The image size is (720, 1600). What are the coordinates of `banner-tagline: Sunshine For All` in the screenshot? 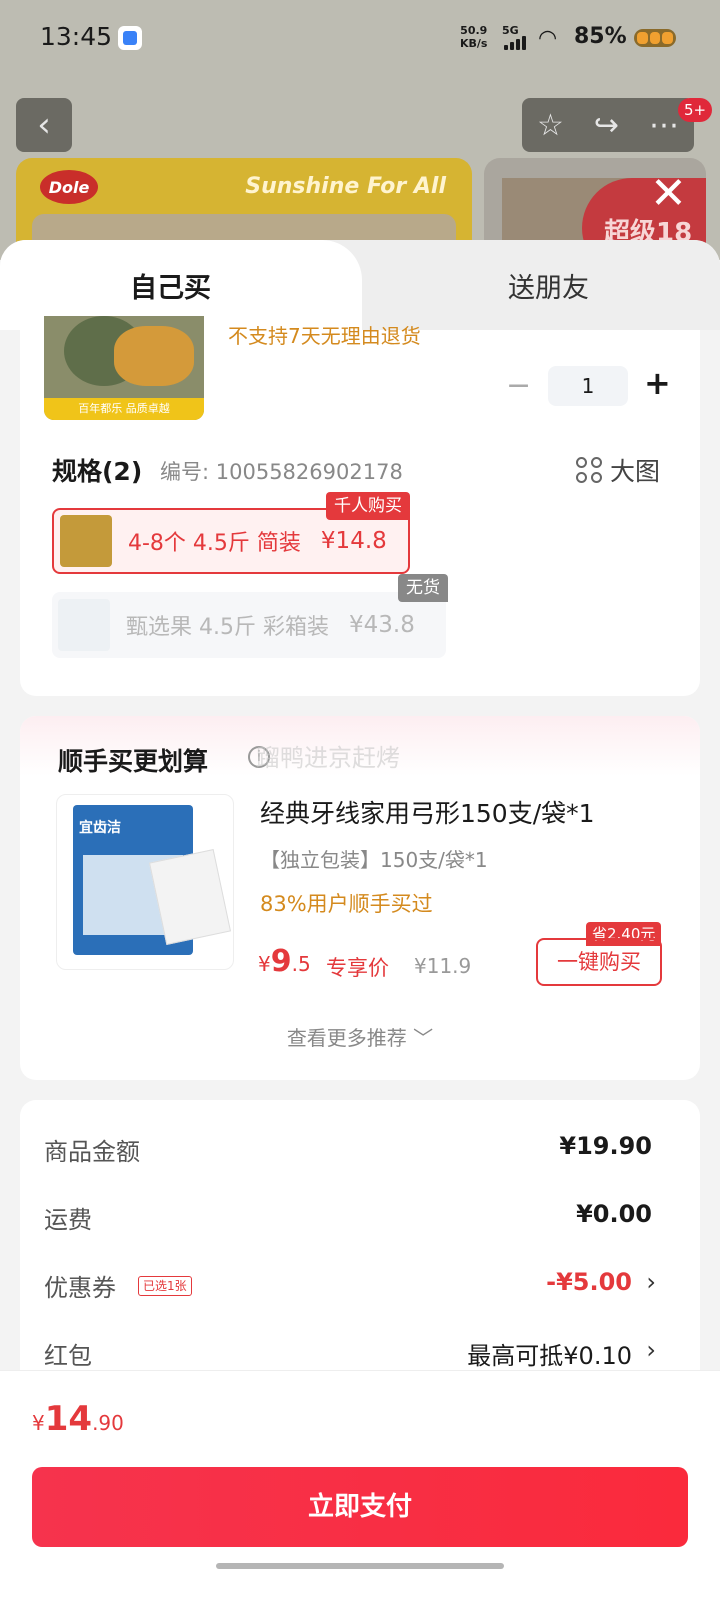 It's located at (345, 186).